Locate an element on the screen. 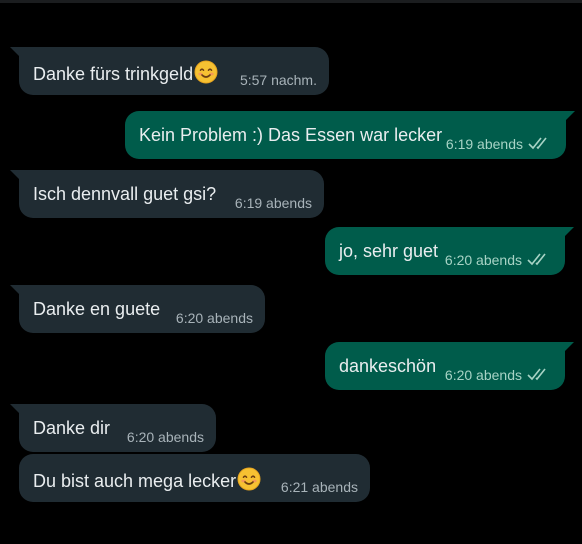 The image size is (582, 544). message-text: jo, sehr guet is located at coordinates (389, 251).